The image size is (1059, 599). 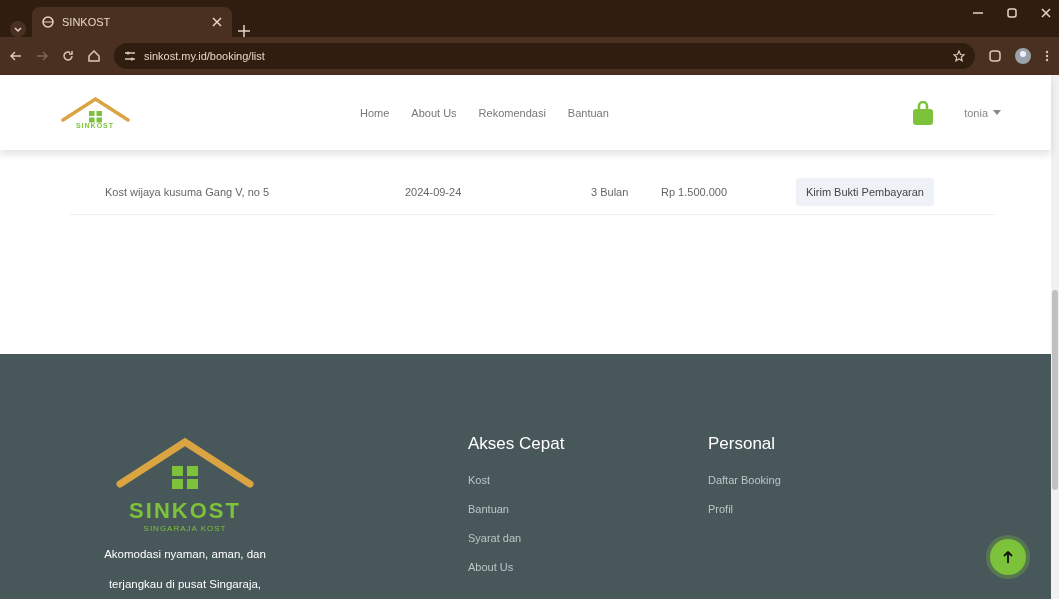 What do you see at coordinates (742, 444) in the screenshot?
I see `footer-heading: Personal` at bounding box center [742, 444].